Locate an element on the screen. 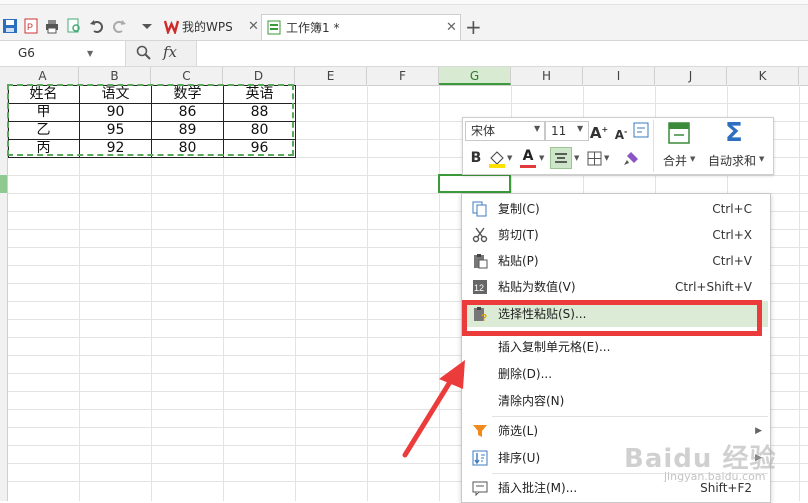  wrap-text-icon is located at coordinates (641, 130).